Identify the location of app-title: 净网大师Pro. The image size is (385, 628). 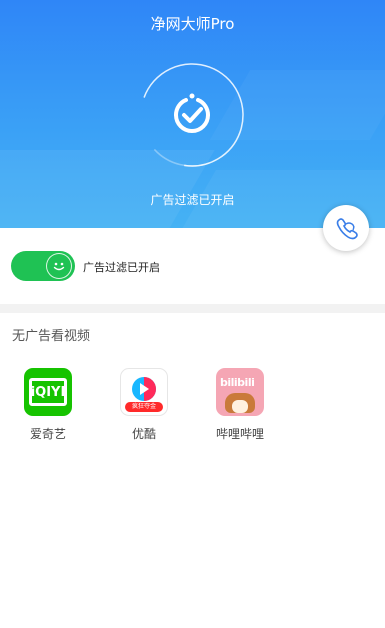
(192, 24).